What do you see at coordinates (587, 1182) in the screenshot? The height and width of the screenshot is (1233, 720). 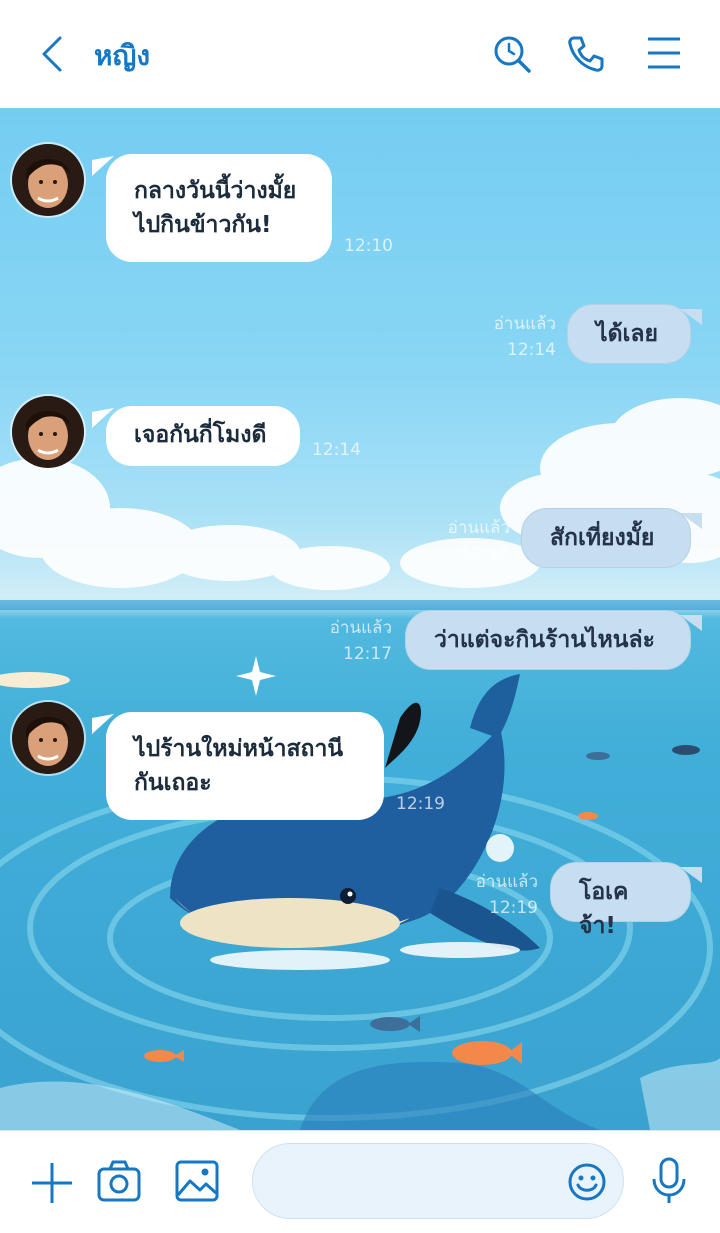 I see `smiley-icon` at bounding box center [587, 1182].